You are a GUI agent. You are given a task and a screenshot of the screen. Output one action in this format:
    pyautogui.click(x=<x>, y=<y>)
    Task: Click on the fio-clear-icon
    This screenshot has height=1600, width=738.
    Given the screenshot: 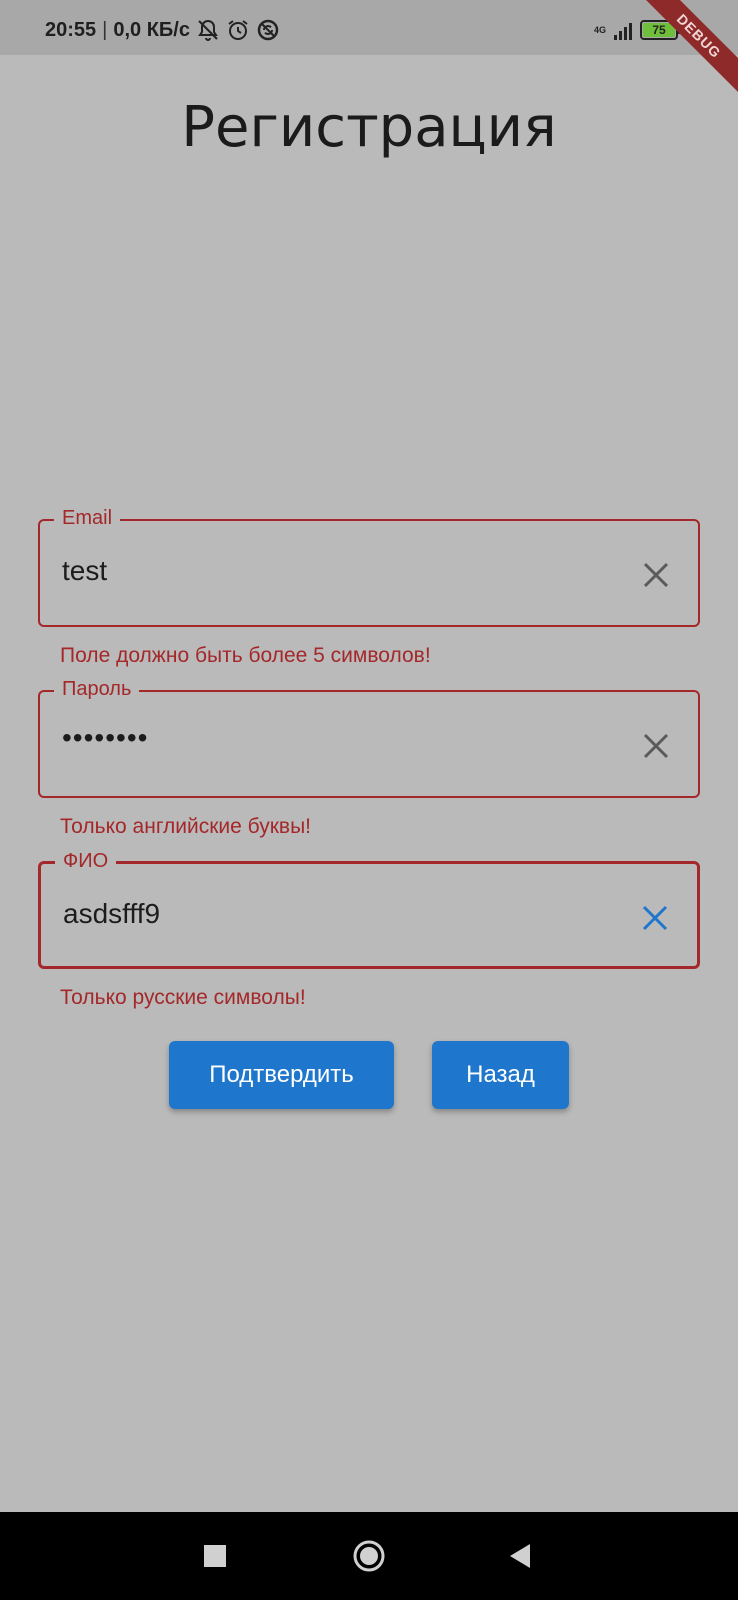 What is the action you would take?
    pyautogui.click(x=655, y=918)
    